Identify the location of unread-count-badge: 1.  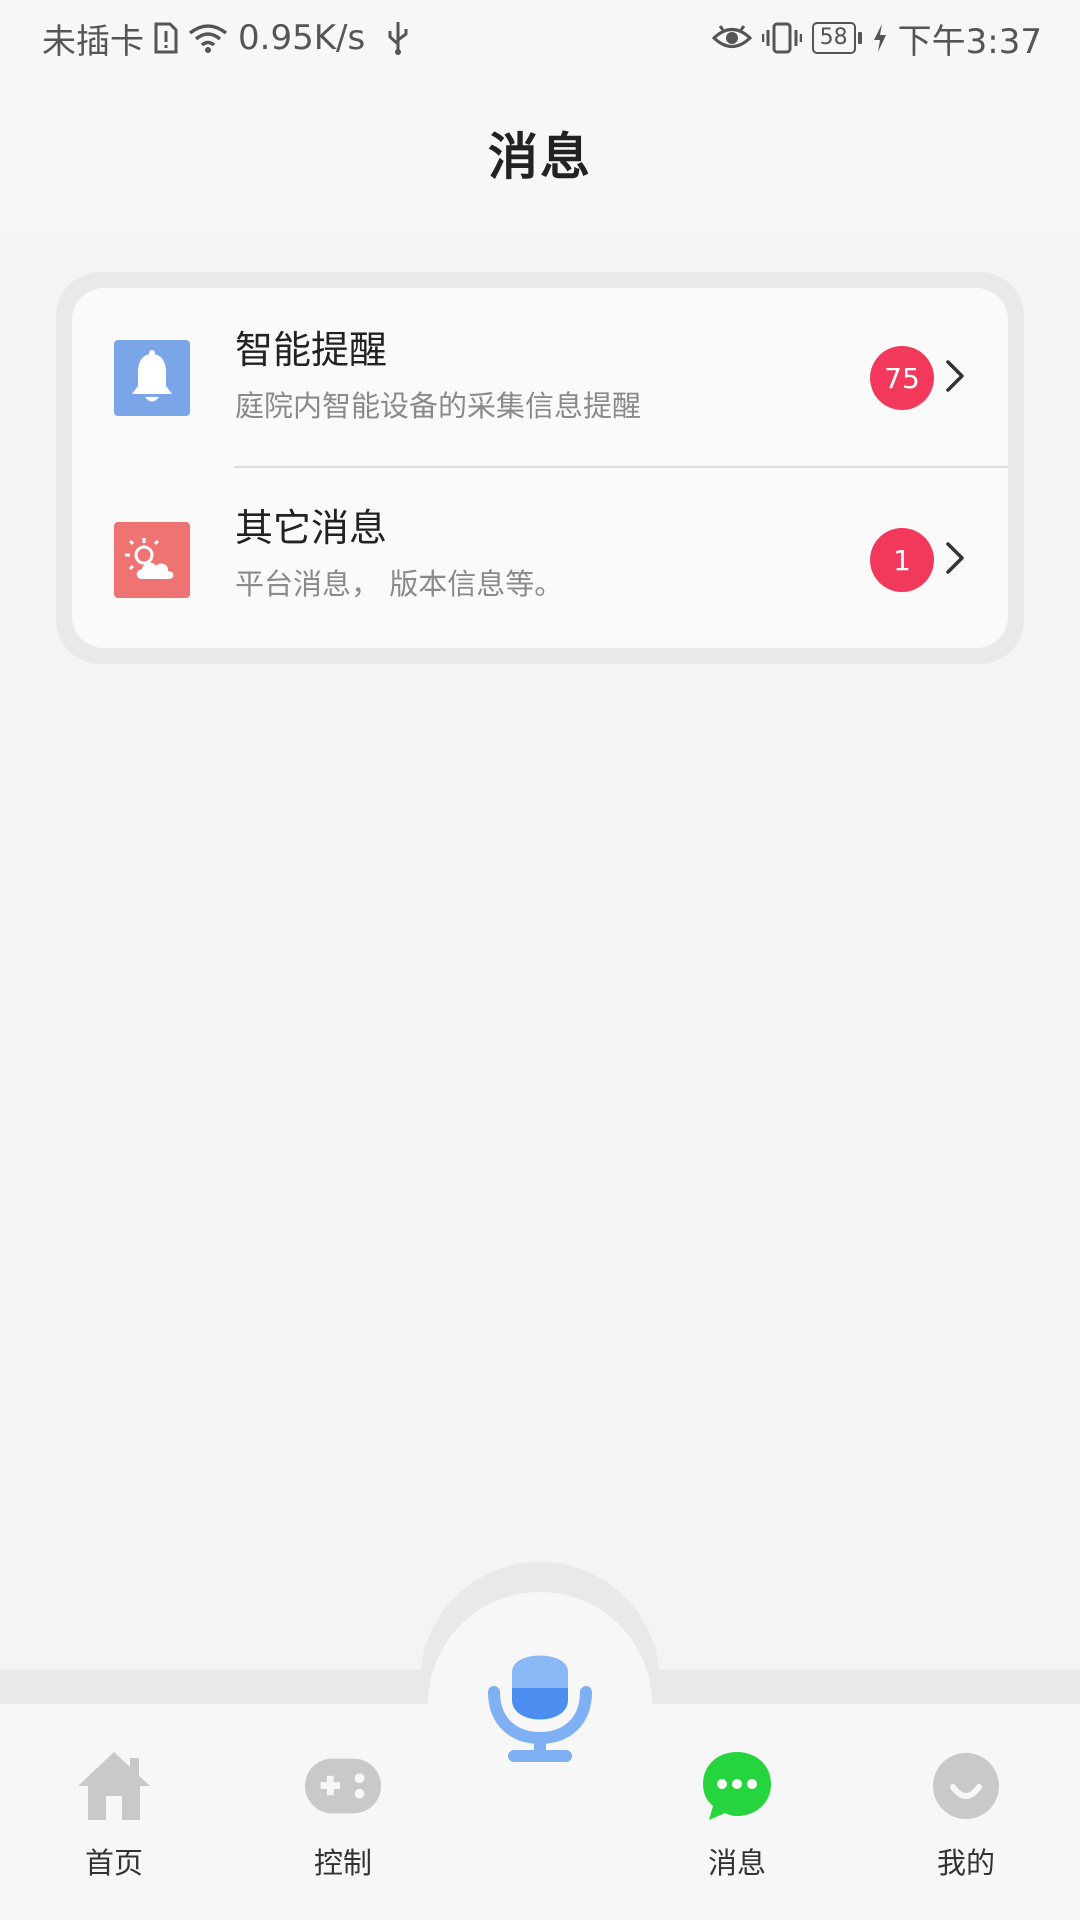
(902, 560).